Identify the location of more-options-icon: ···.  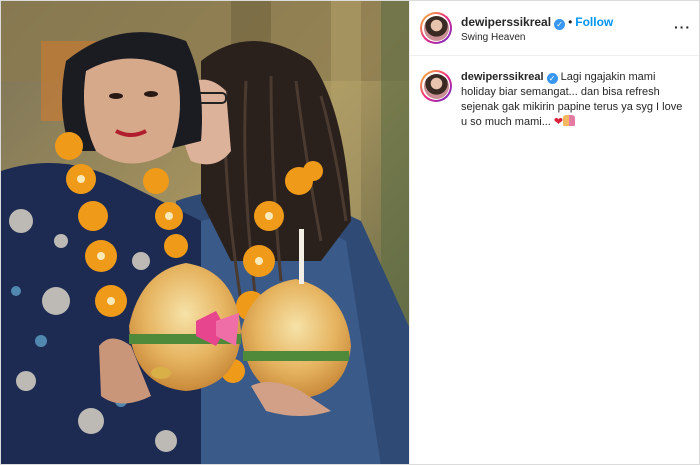
(682, 27).